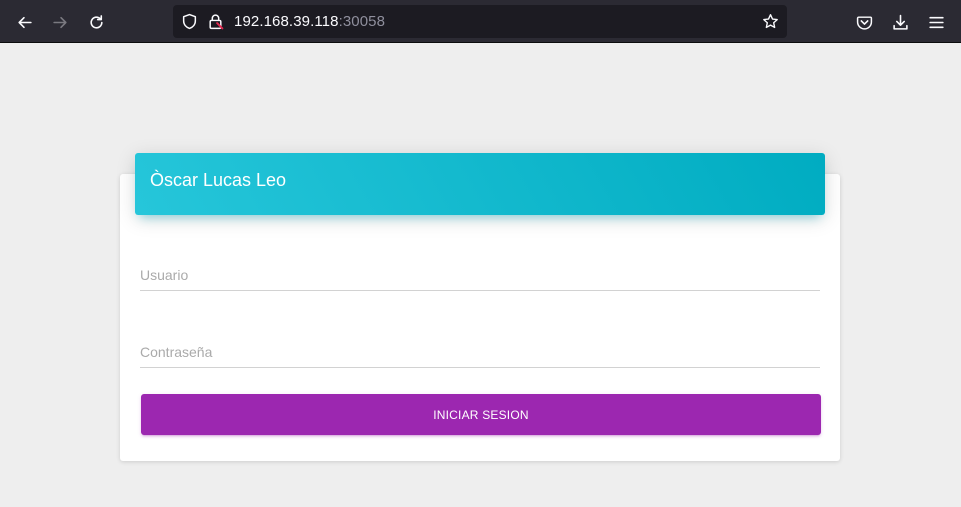  Describe the element at coordinates (362, 21) in the screenshot. I see `url-port: :30058` at that location.